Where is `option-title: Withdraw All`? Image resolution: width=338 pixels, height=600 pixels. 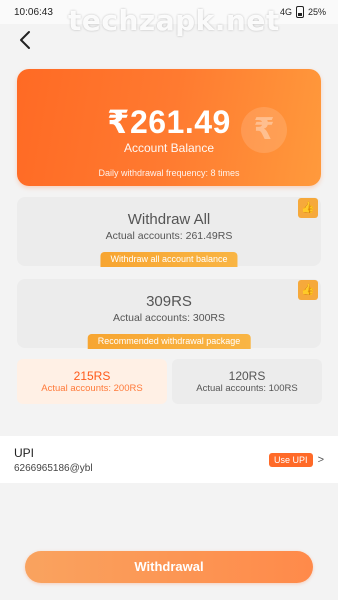
option-title: Withdraw All is located at coordinates (169, 219).